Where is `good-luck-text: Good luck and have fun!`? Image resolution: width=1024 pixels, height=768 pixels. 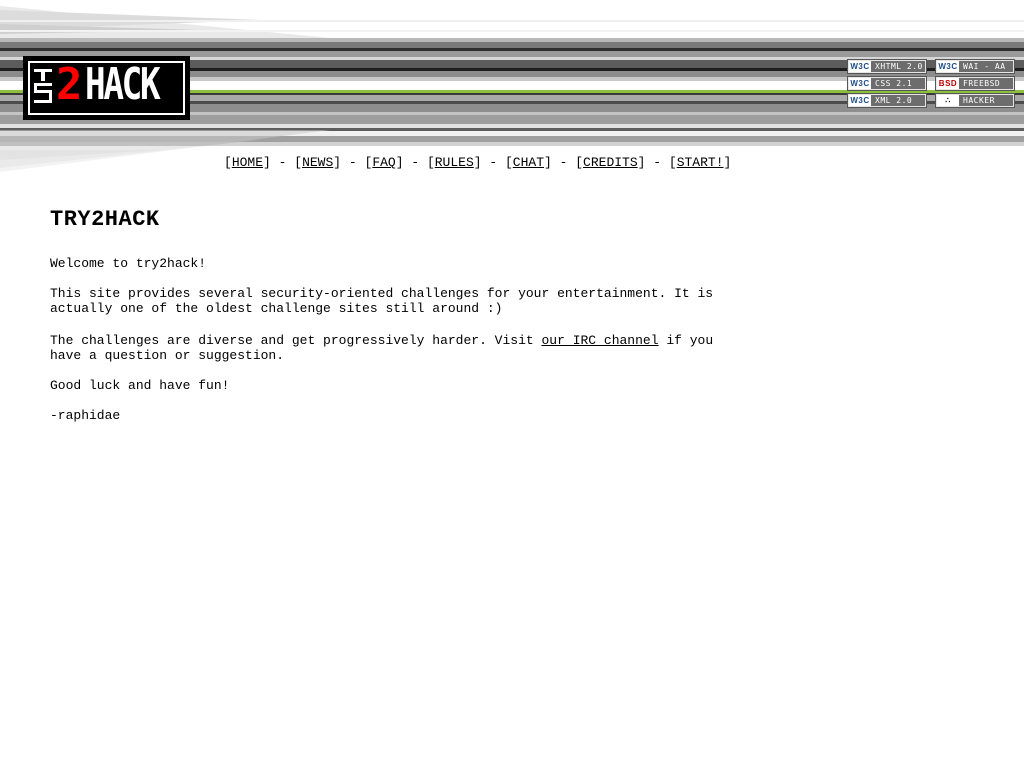
good-luck-text: Good luck and have fun! is located at coordinates (140, 385).